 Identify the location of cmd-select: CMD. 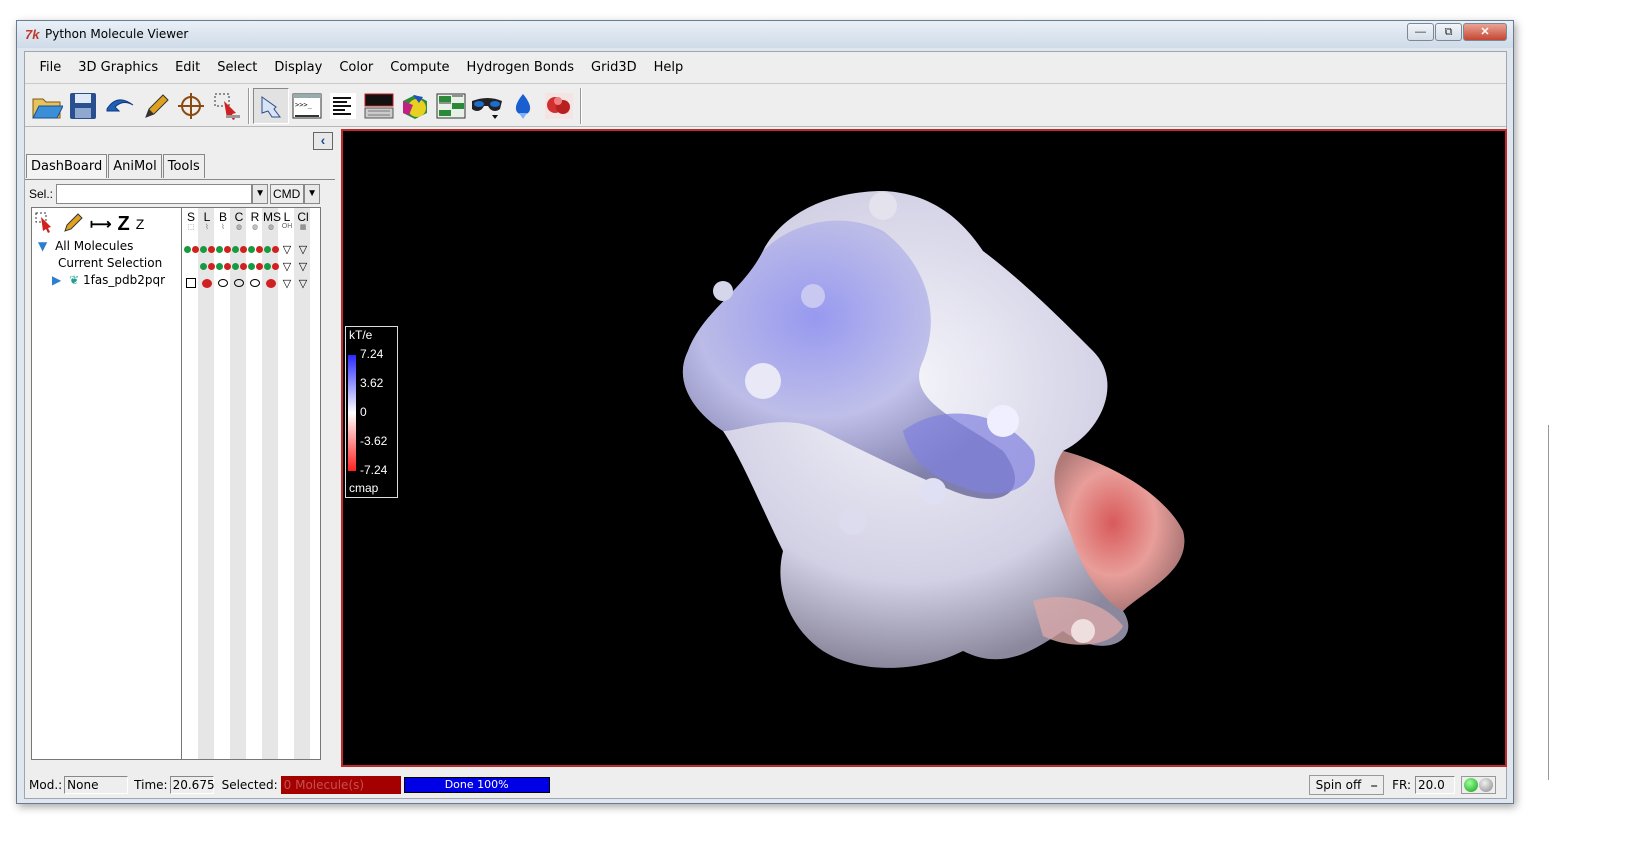
(287, 194).